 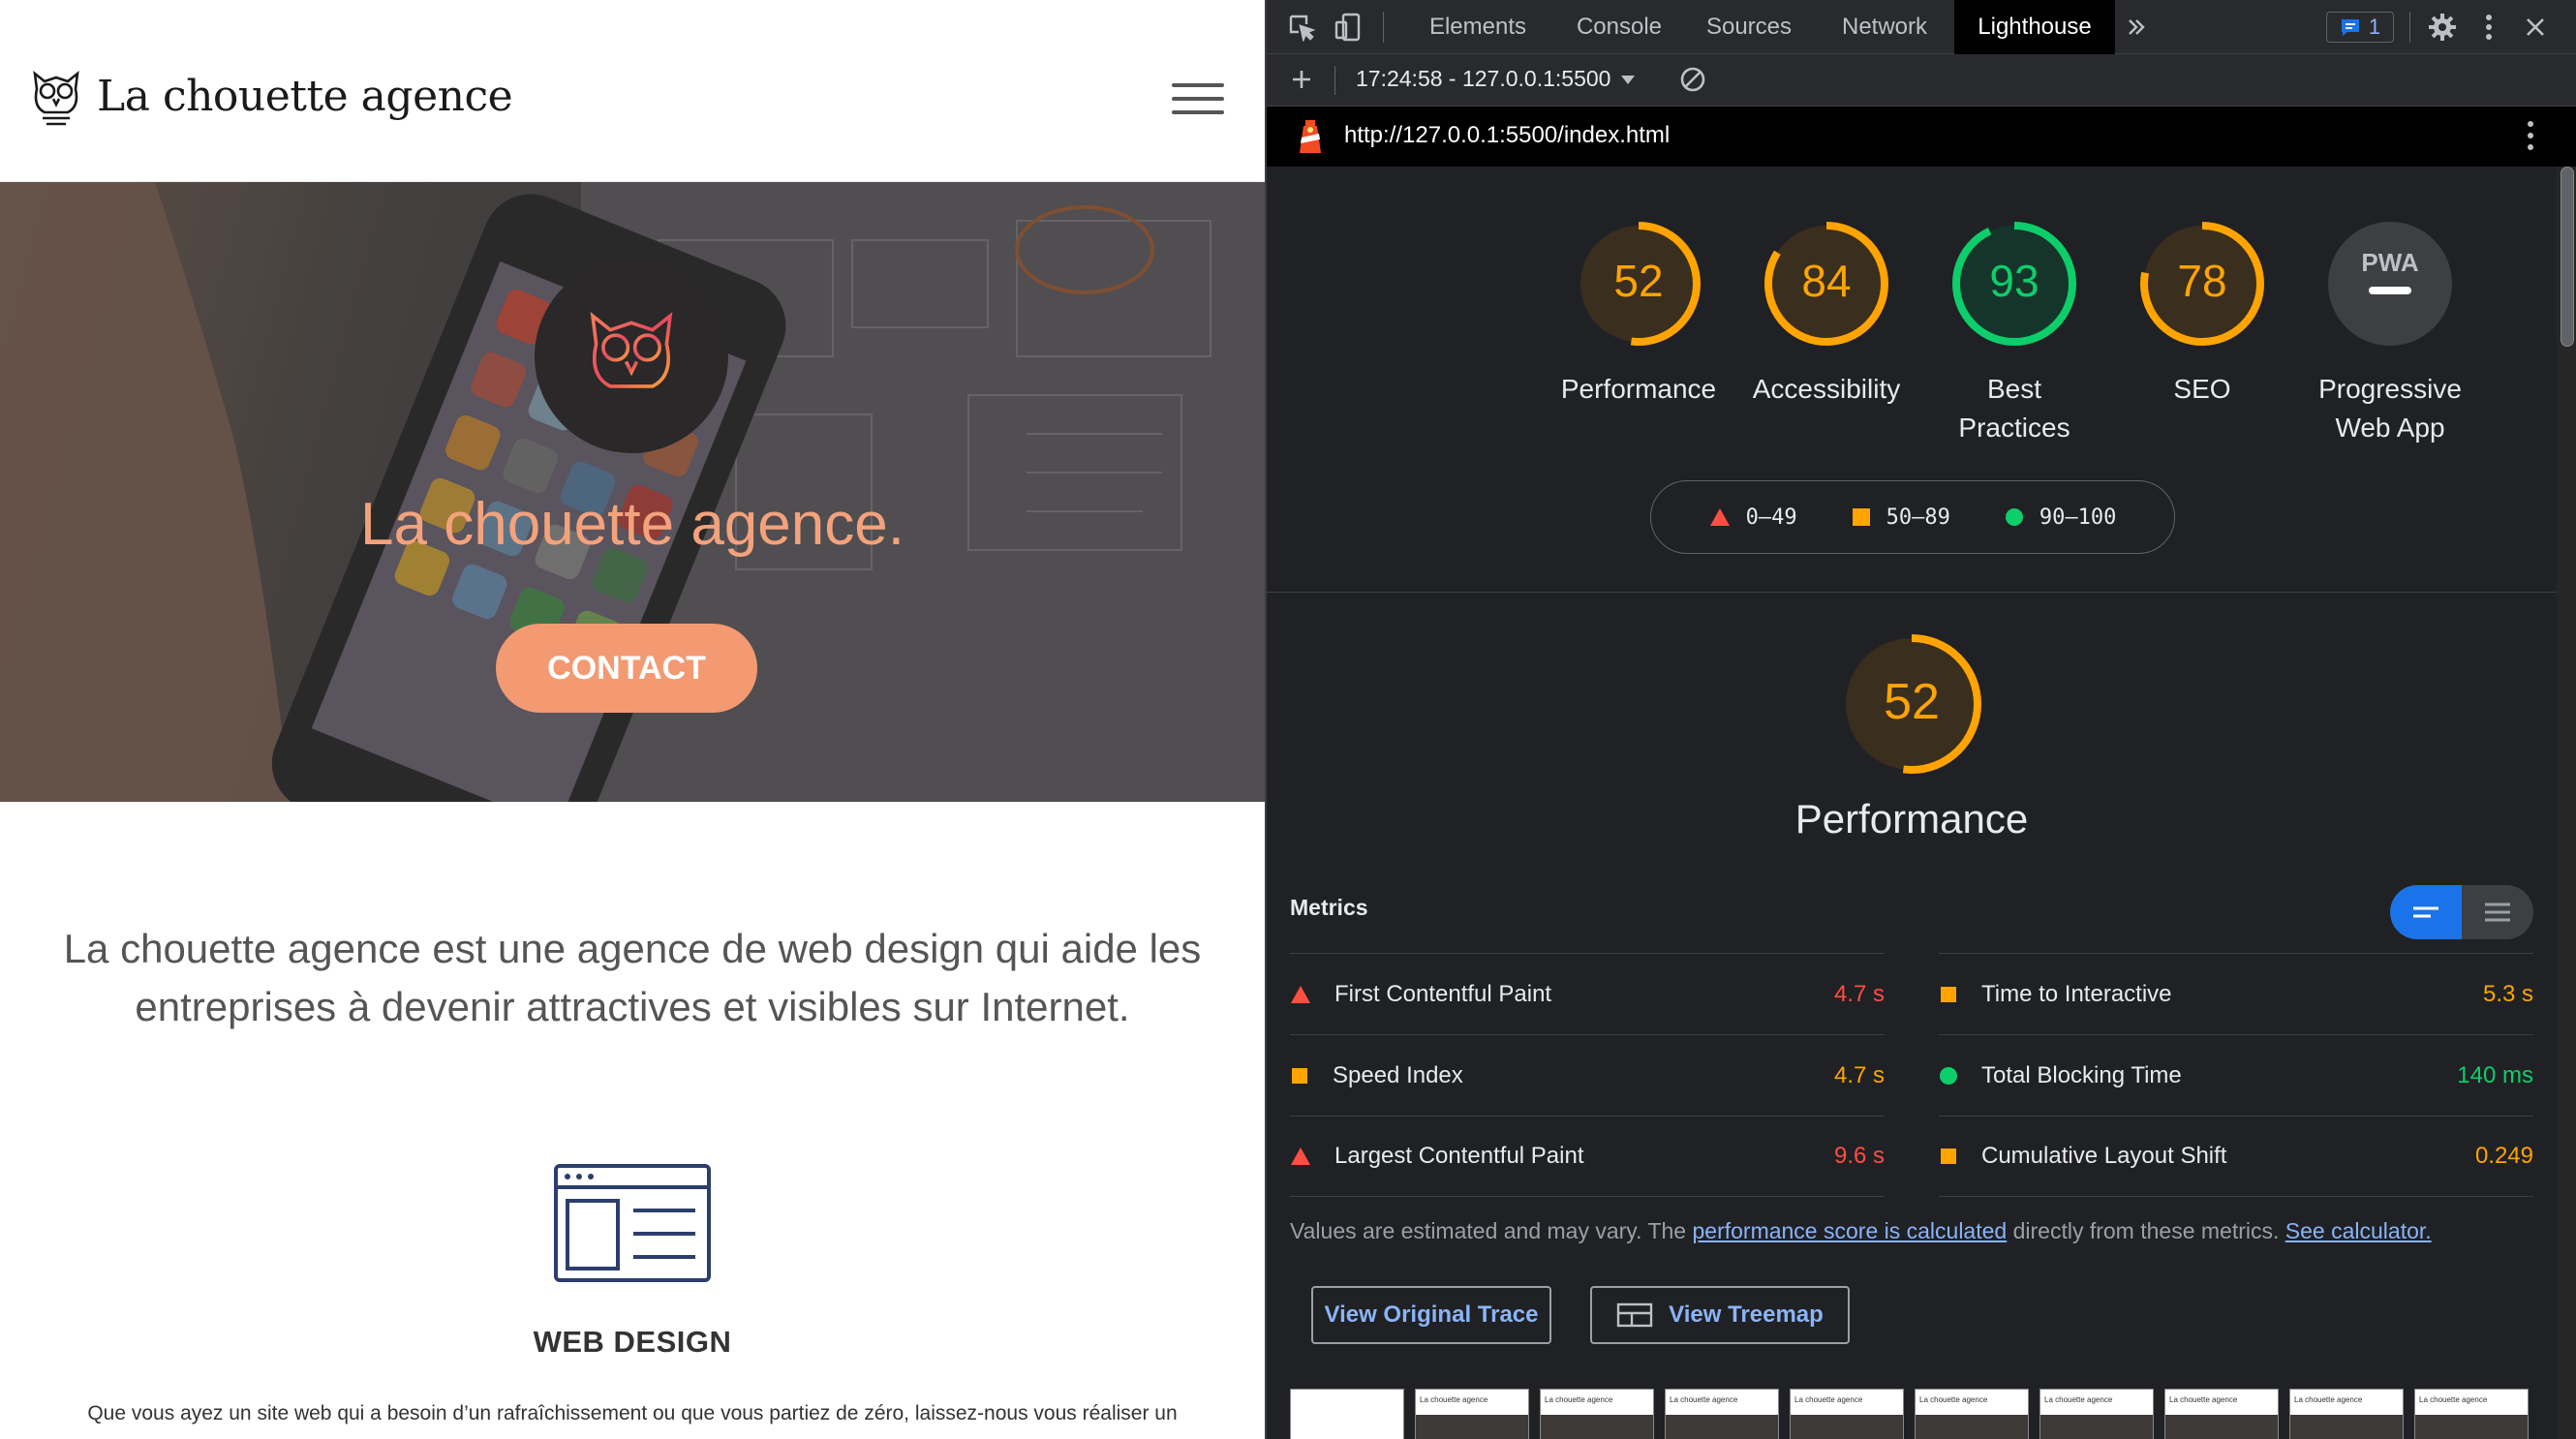 I want to click on legend-range: 50–89, so click(x=1918, y=518).